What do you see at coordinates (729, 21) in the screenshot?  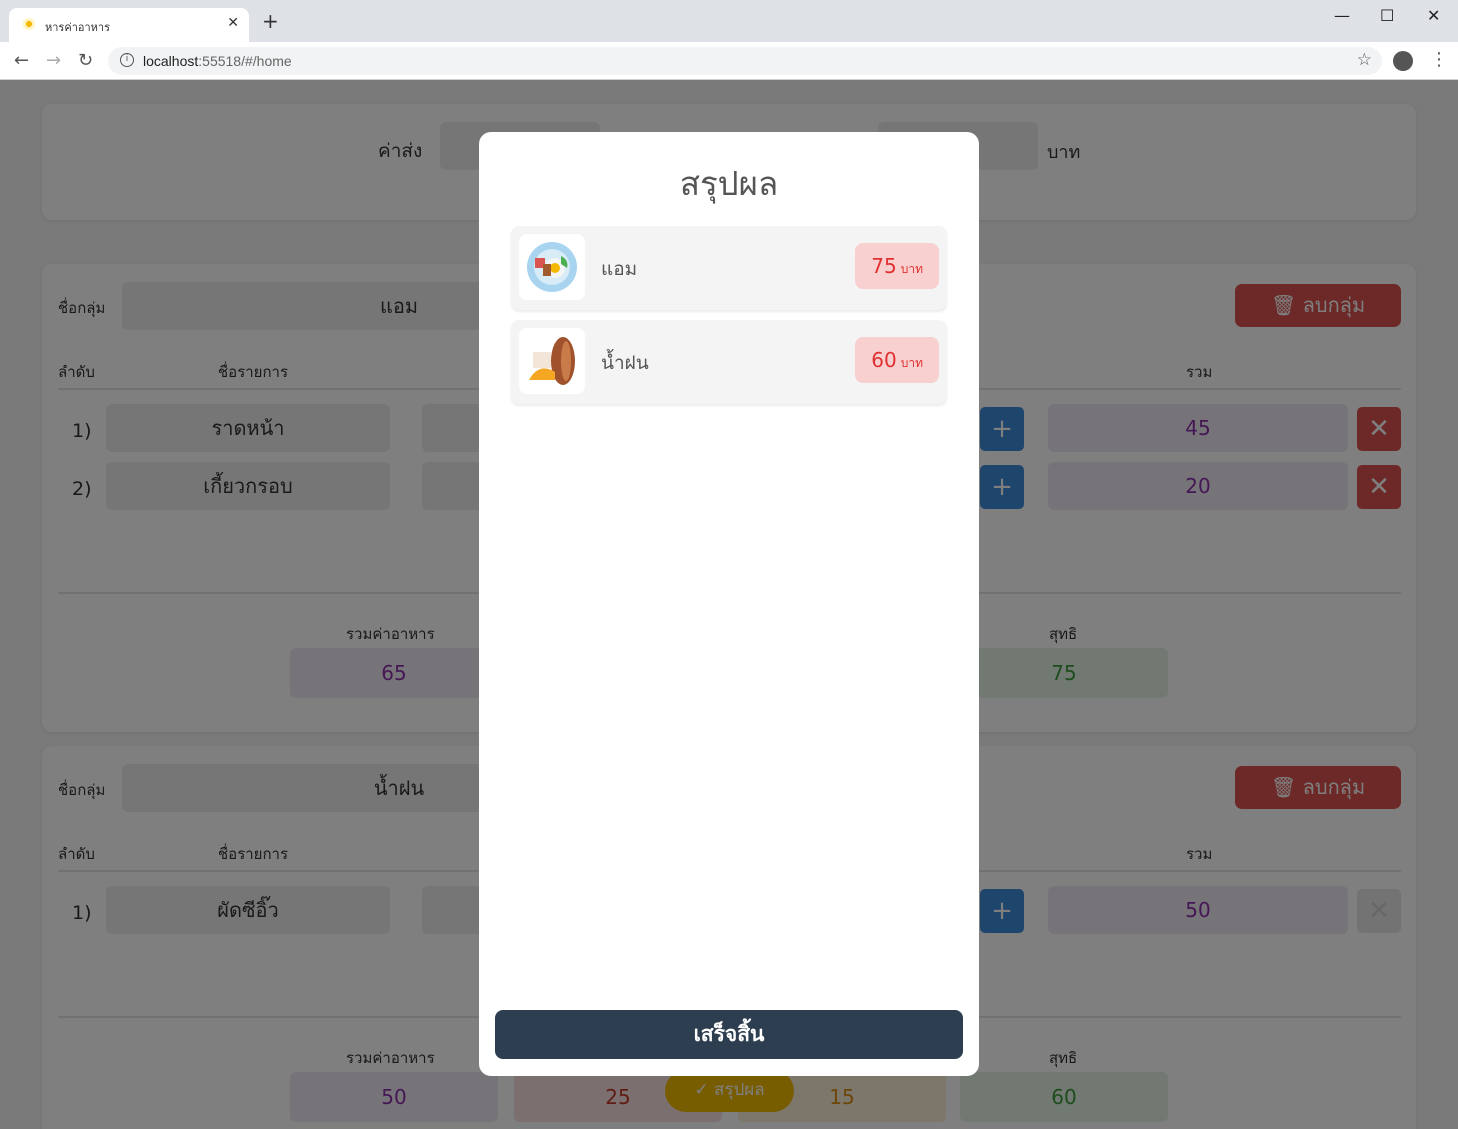 I see `browser-tabbar: หารค่าอาหาร ✕ + — ☐ ✕` at bounding box center [729, 21].